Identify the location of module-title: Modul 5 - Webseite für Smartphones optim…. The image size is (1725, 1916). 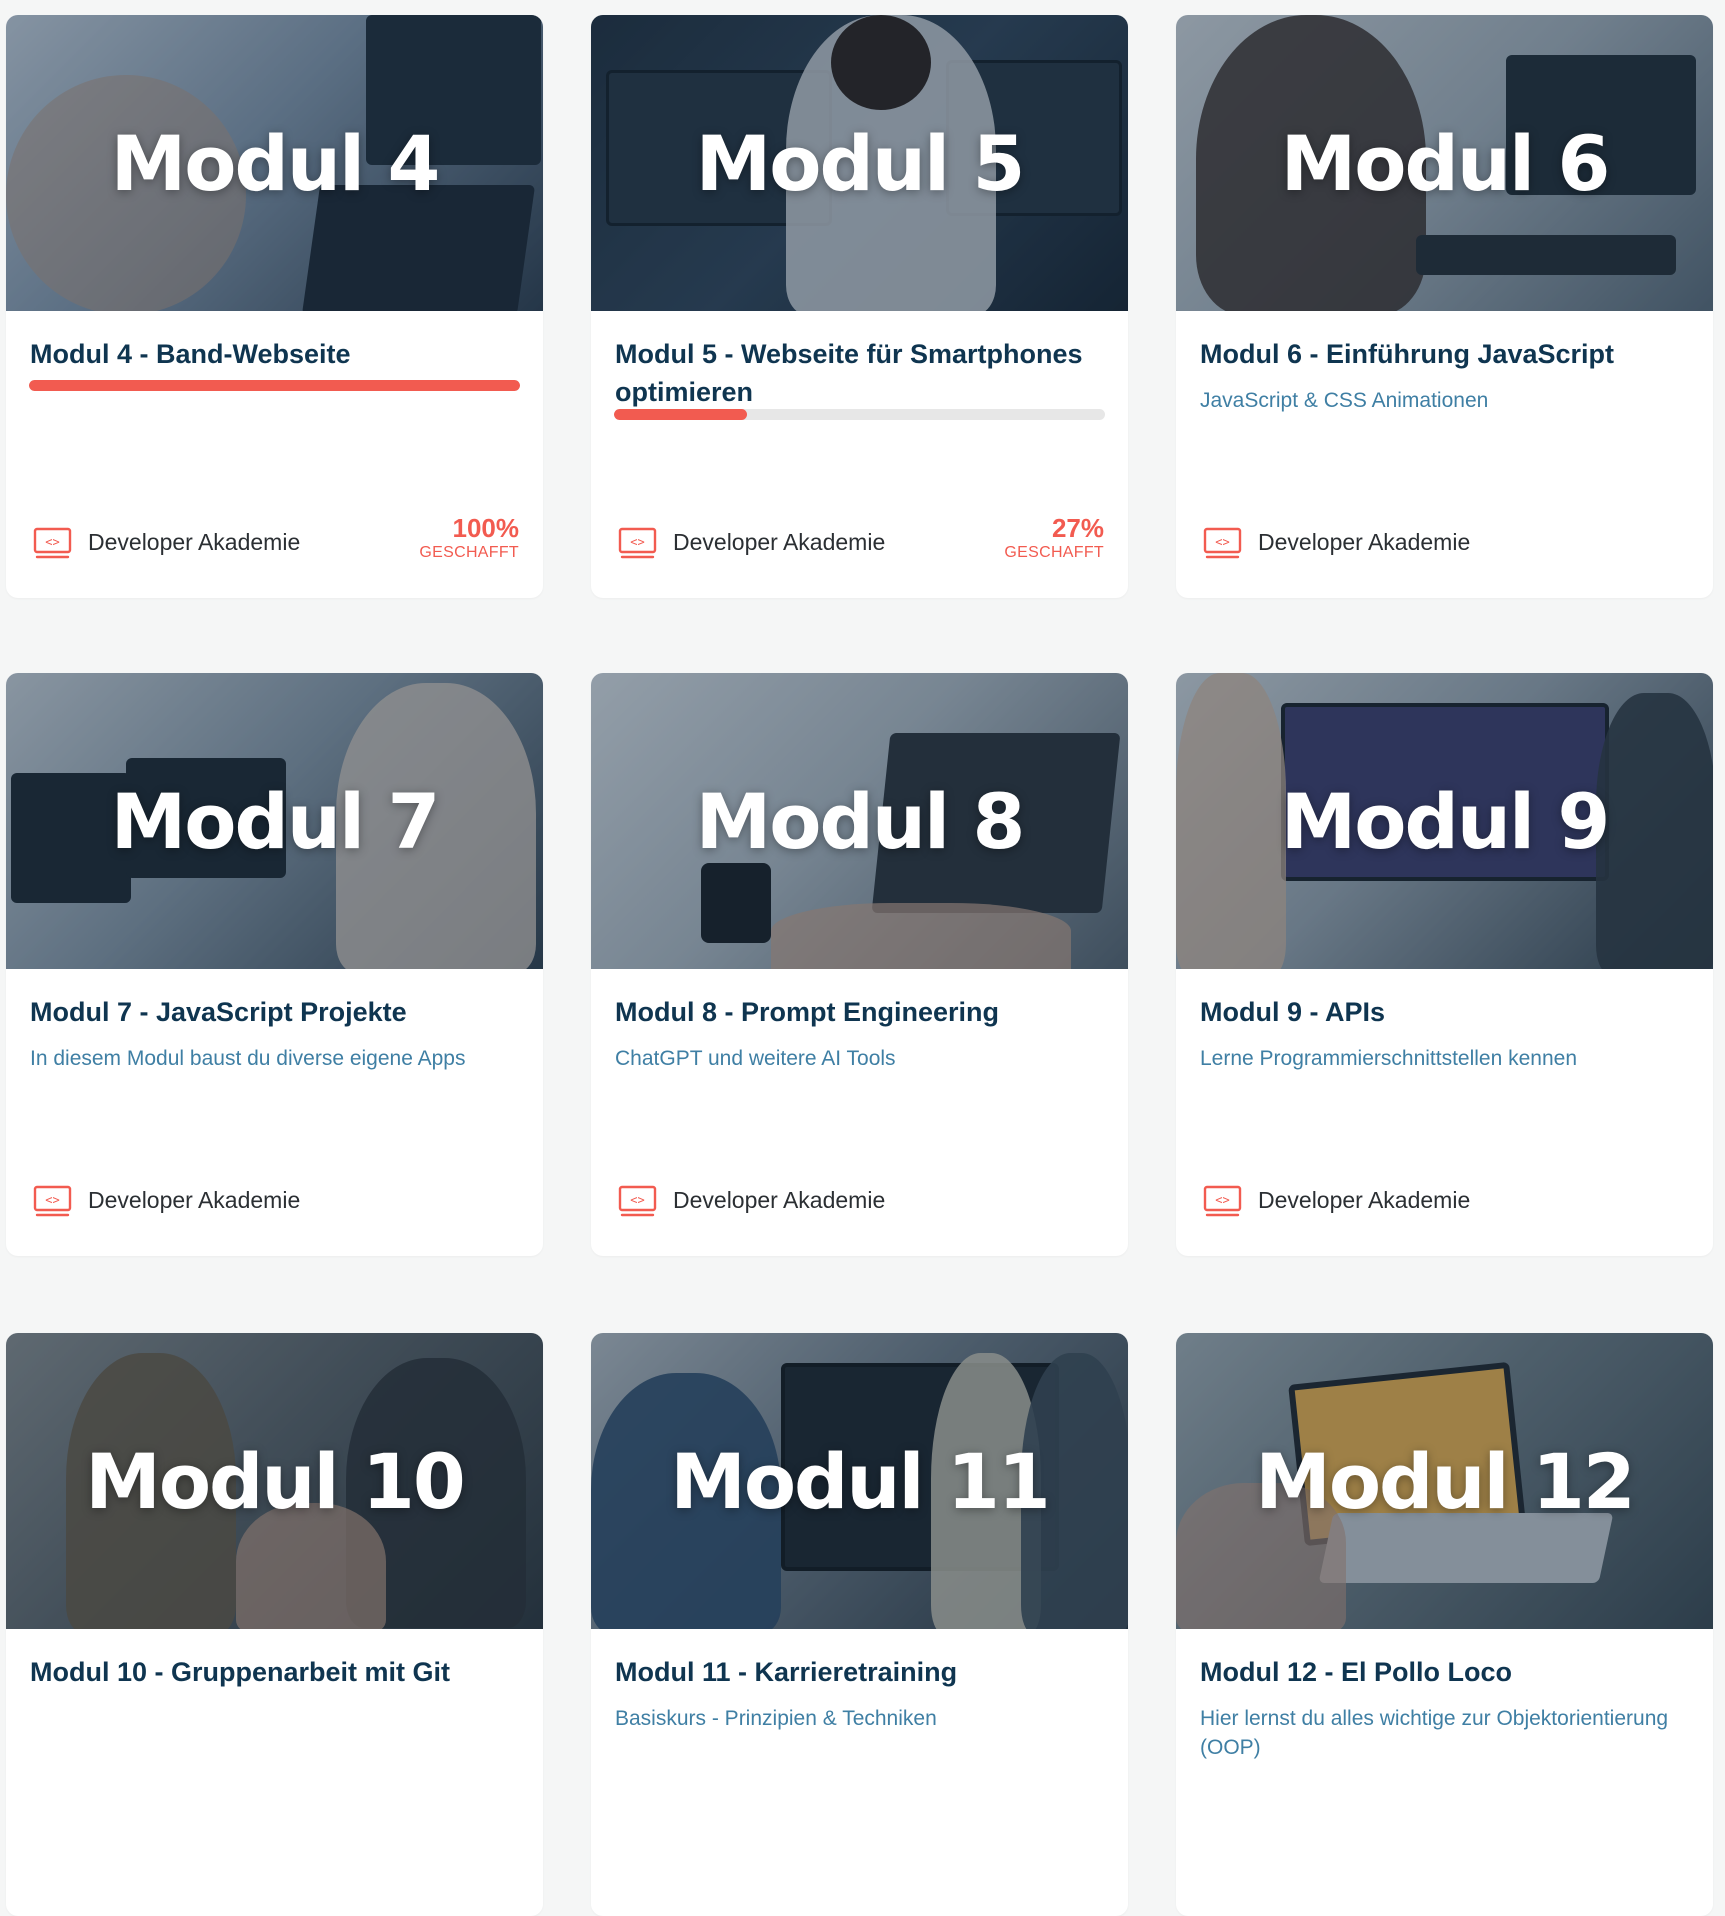
(859, 373).